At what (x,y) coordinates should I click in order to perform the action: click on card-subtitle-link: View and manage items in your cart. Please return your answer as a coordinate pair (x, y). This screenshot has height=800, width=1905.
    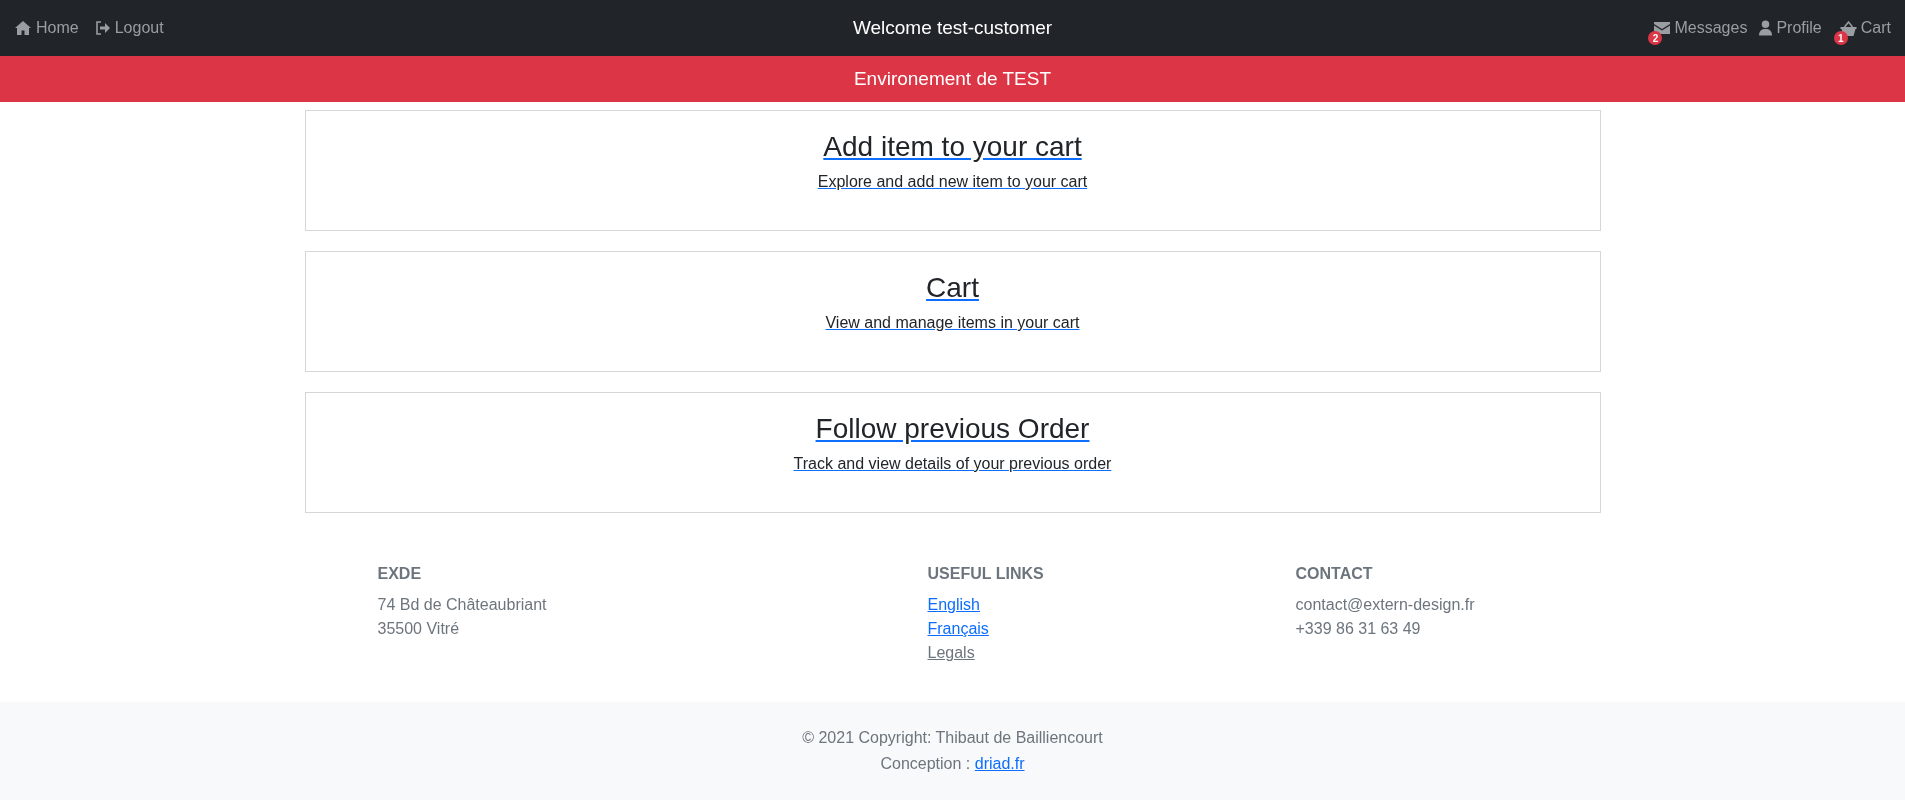
    Looking at the image, I should click on (952, 323).